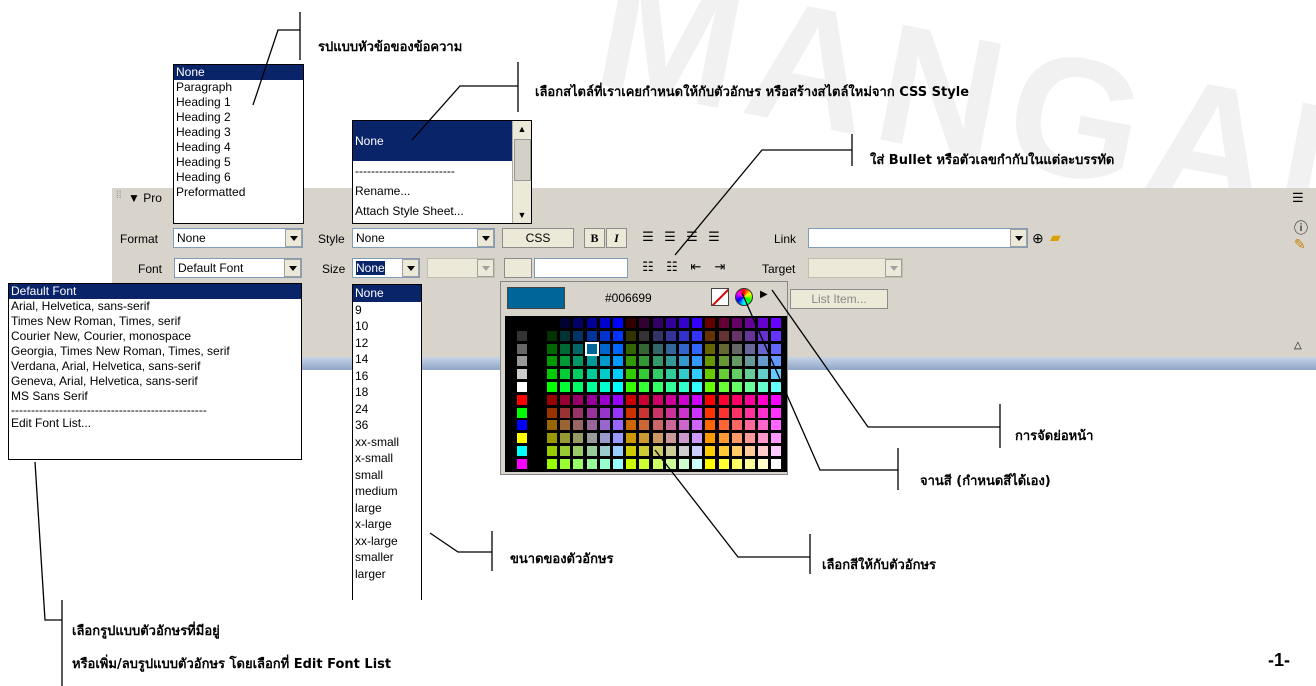 The height and width of the screenshot is (686, 1316). What do you see at coordinates (155, 291) in the screenshot?
I see `font-option: Default Font` at bounding box center [155, 291].